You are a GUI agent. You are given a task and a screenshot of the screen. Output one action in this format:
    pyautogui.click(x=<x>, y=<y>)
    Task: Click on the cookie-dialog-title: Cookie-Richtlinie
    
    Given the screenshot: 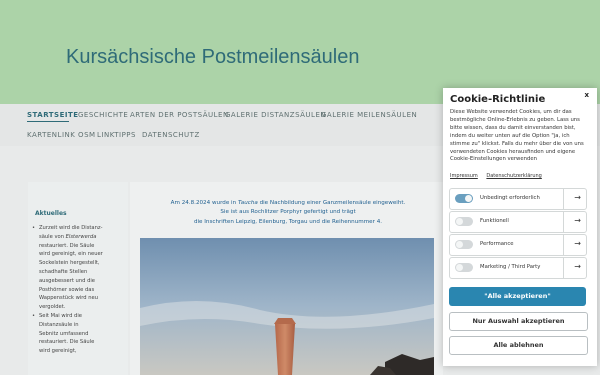 What is the action you would take?
    pyautogui.click(x=498, y=99)
    